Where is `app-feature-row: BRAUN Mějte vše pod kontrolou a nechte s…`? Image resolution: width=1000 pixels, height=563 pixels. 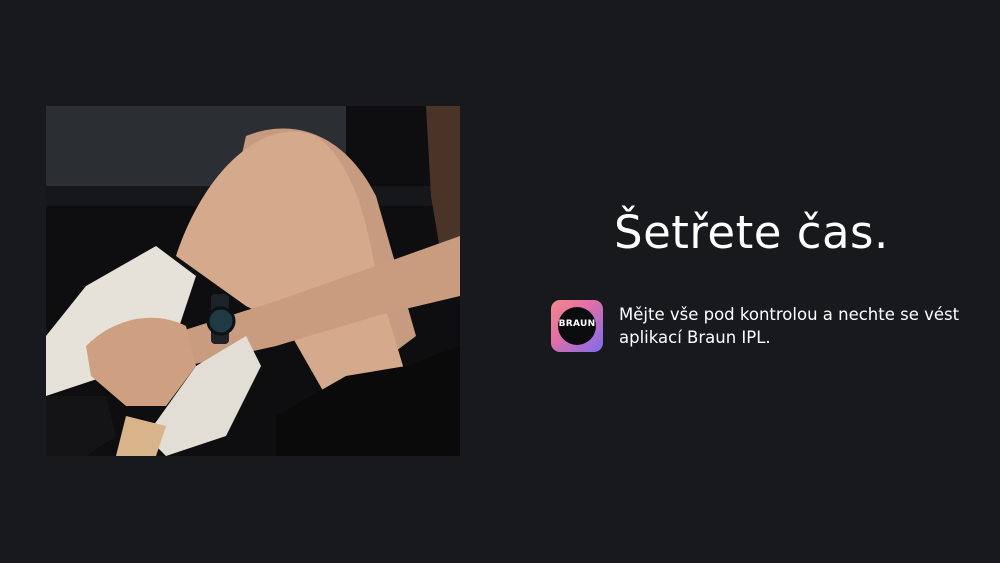 app-feature-row: BRAUN Mějte vše pod kontrolou a nechte s… is located at coordinates (761, 328).